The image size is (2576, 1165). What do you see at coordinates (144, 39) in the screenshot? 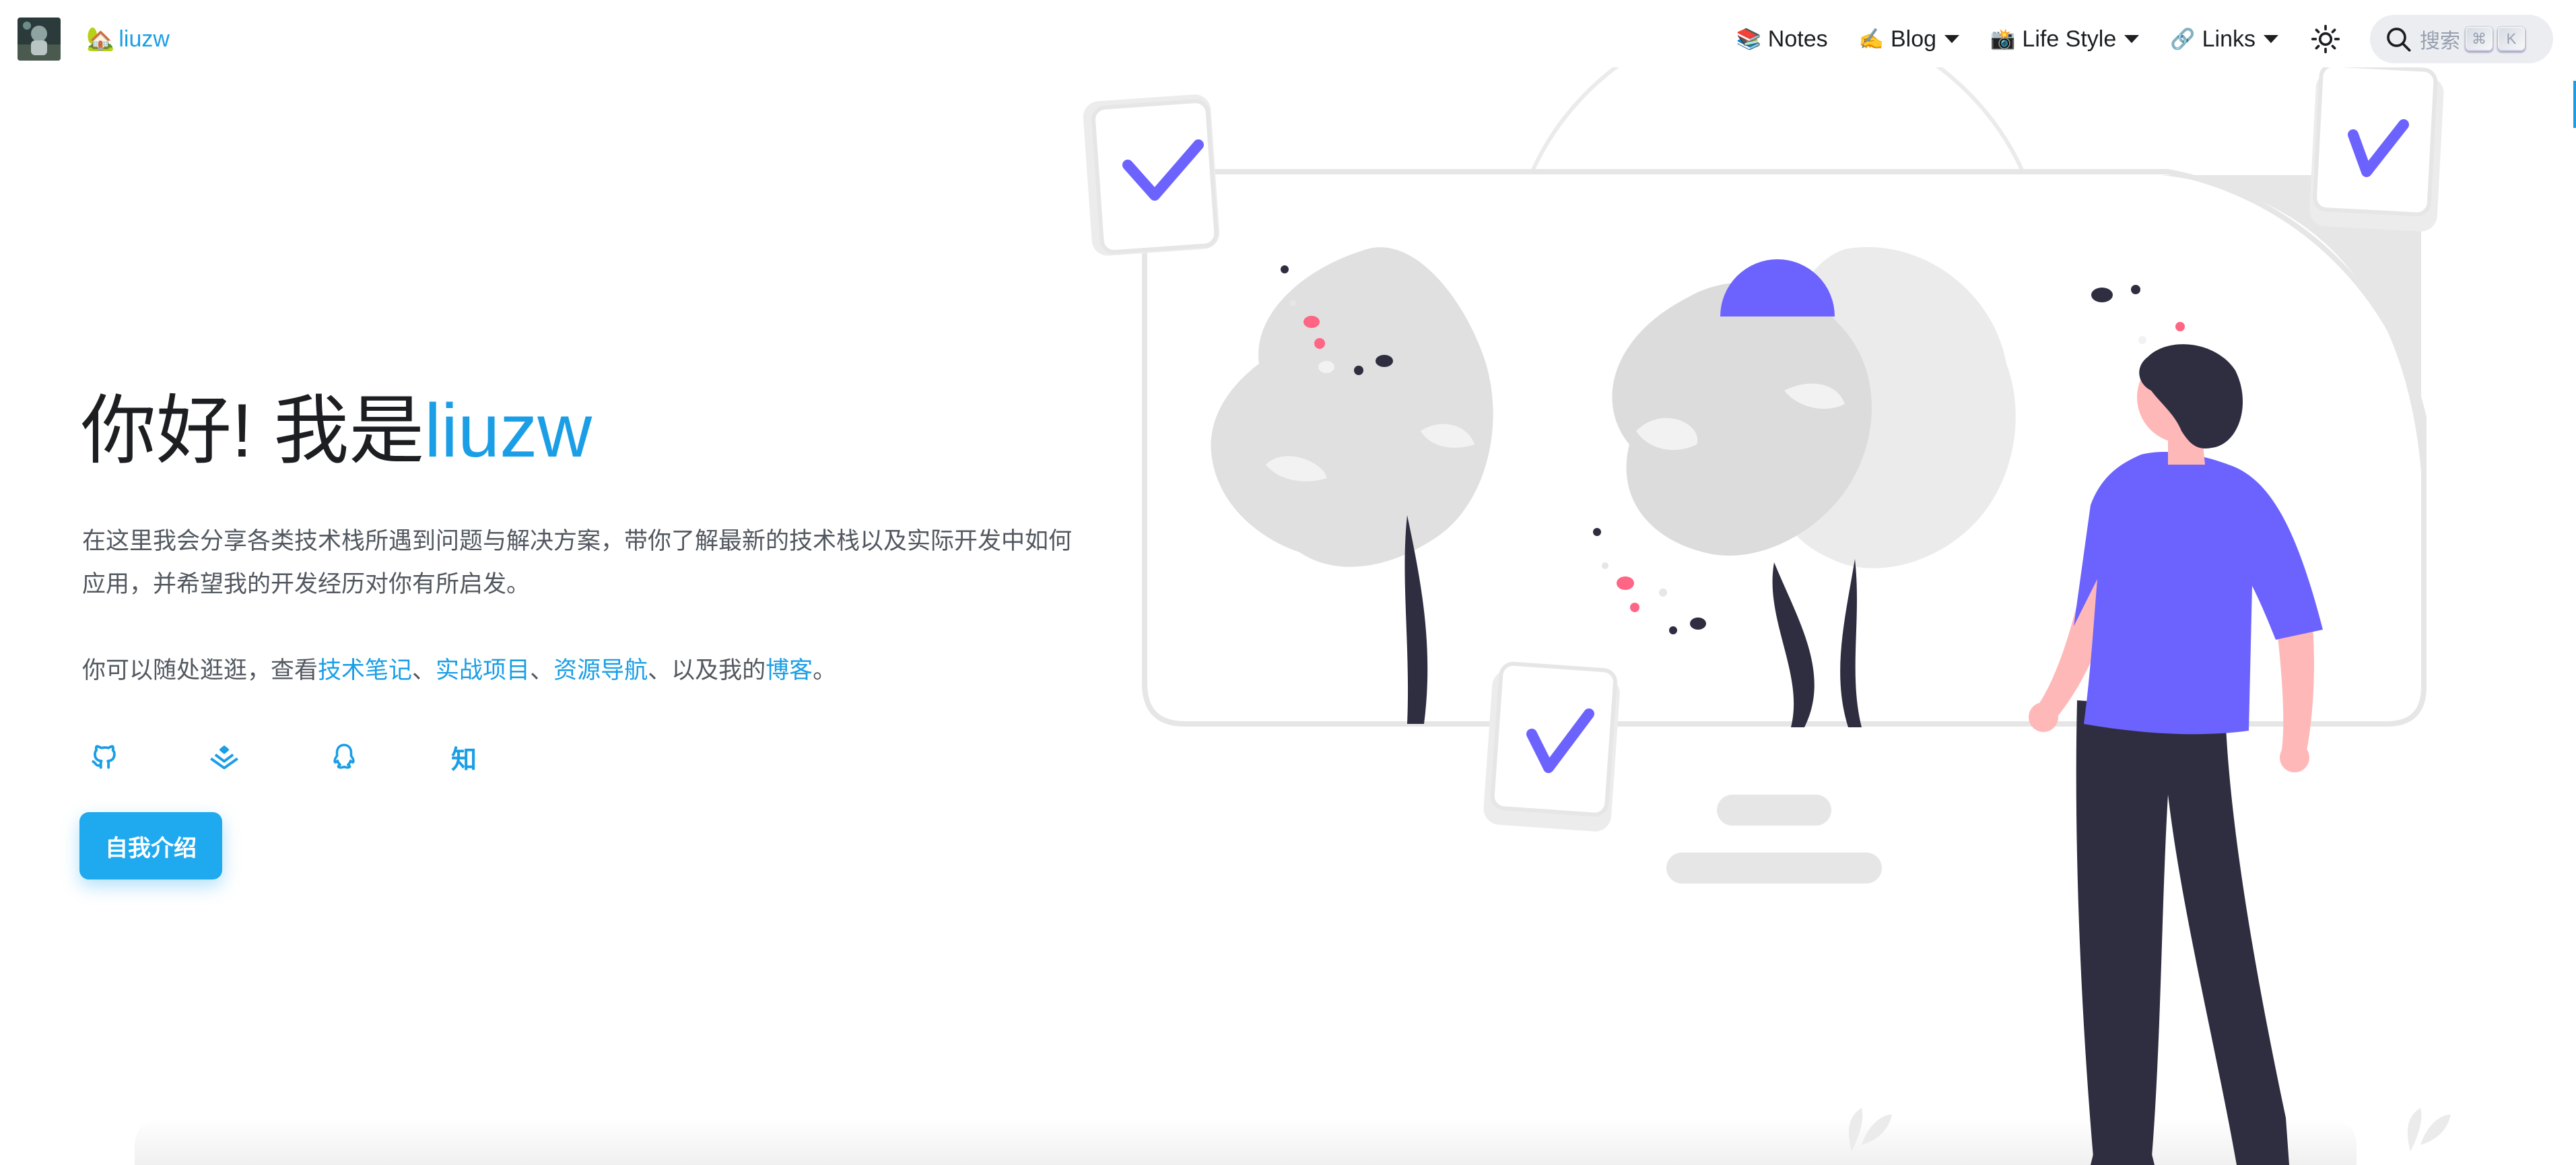
I see `brand-name: liuzw` at bounding box center [144, 39].